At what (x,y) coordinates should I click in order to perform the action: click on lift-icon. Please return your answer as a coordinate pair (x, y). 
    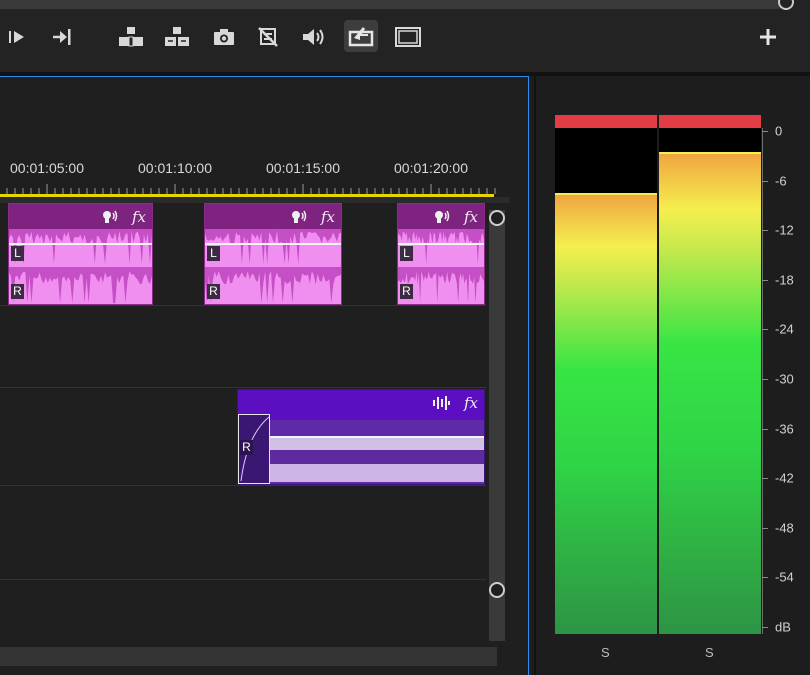
    Looking at the image, I should click on (131, 37).